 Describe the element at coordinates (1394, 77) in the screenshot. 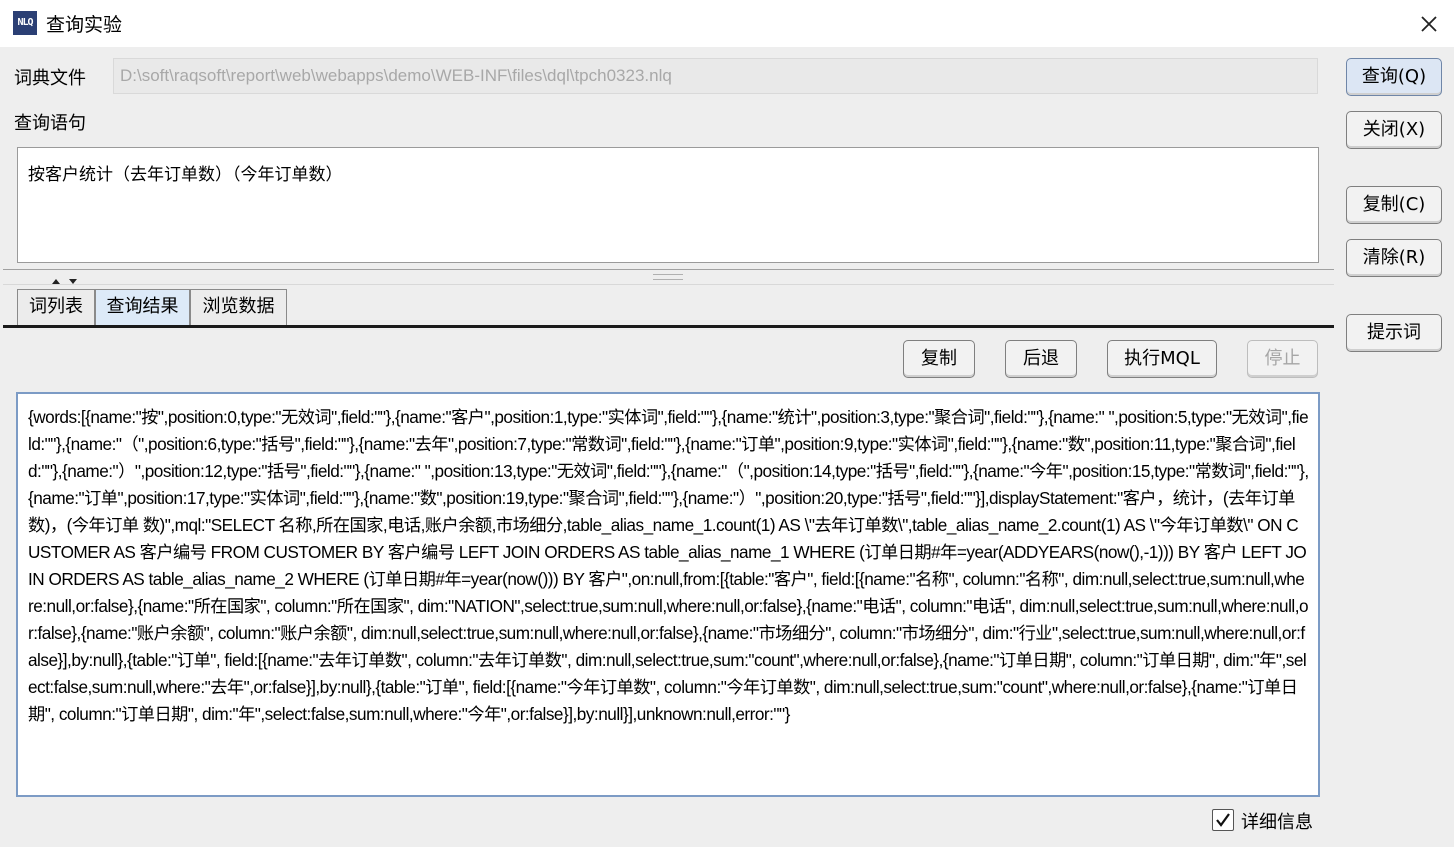

I see `query-button: 查询(Q)` at that location.